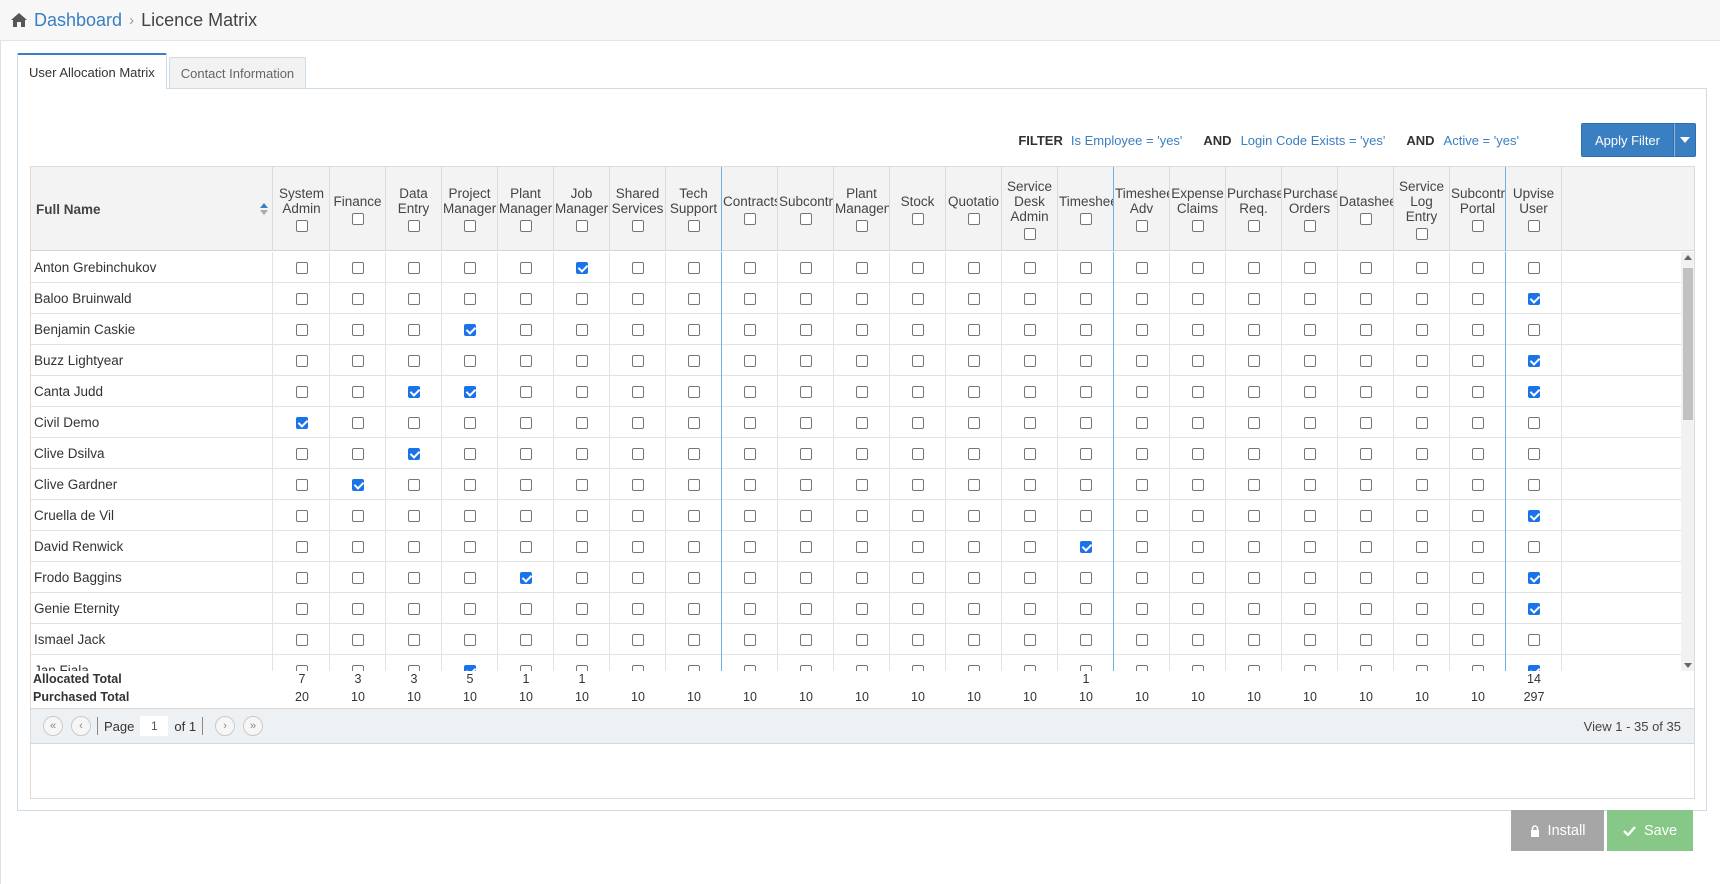 Image resolution: width=1720 pixels, height=884 pixels. Describe the element at coordinates (1687, 461) in the screenshot. I see `vertical-scrollbar` at that location.